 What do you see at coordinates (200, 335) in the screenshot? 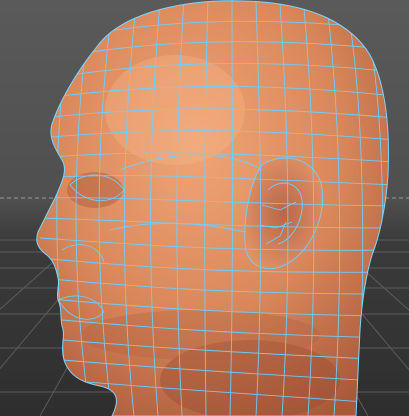
I see `jaw-shadow` at bounding box center [200, 335].